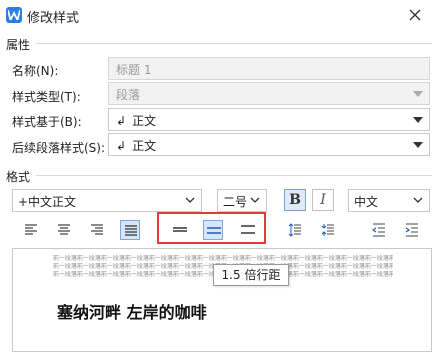 The image size is (435, 355). I want to click on one-point-five-spacing-icon, so click(214, 230).